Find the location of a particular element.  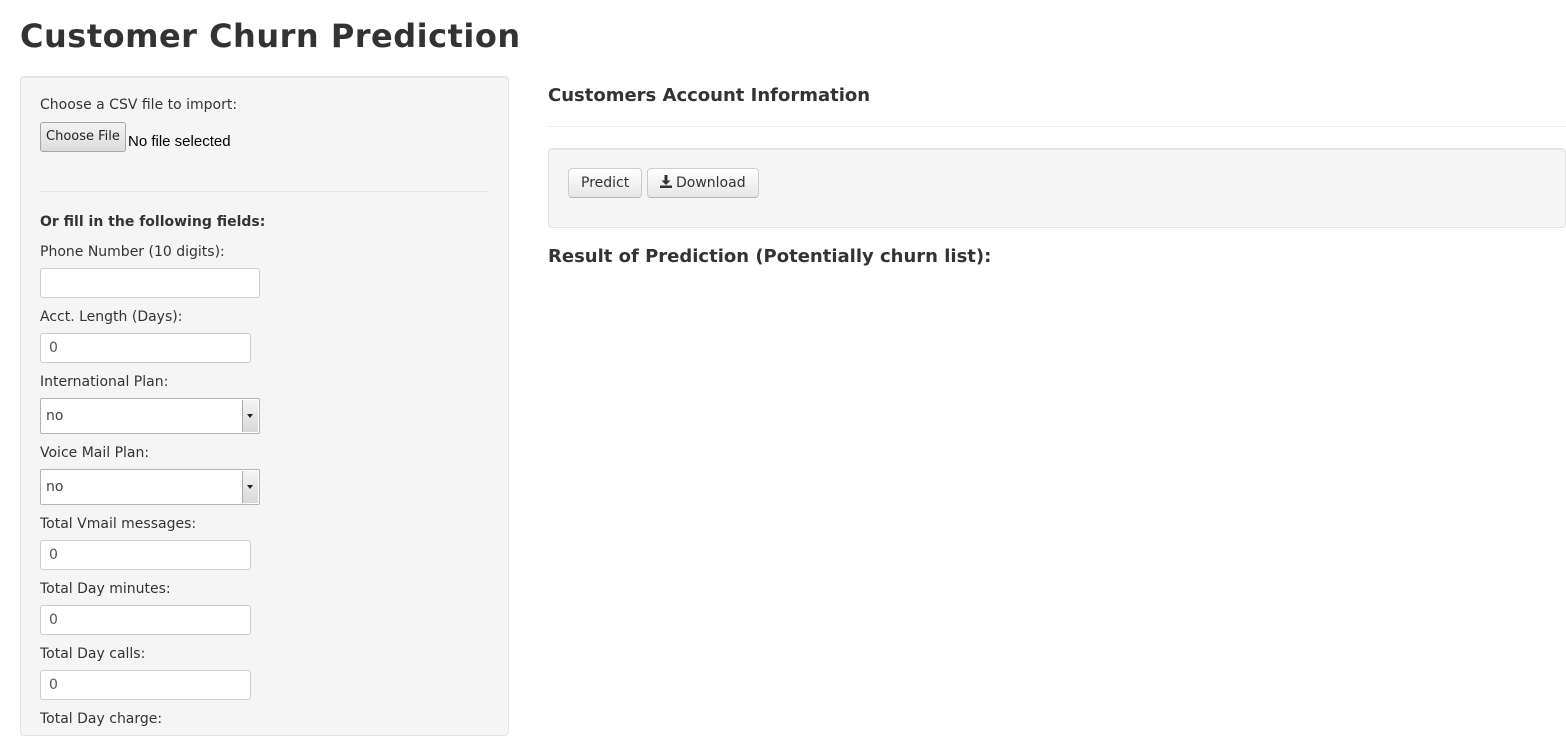

download-button-label: Download is located at coordinates (711, 183).